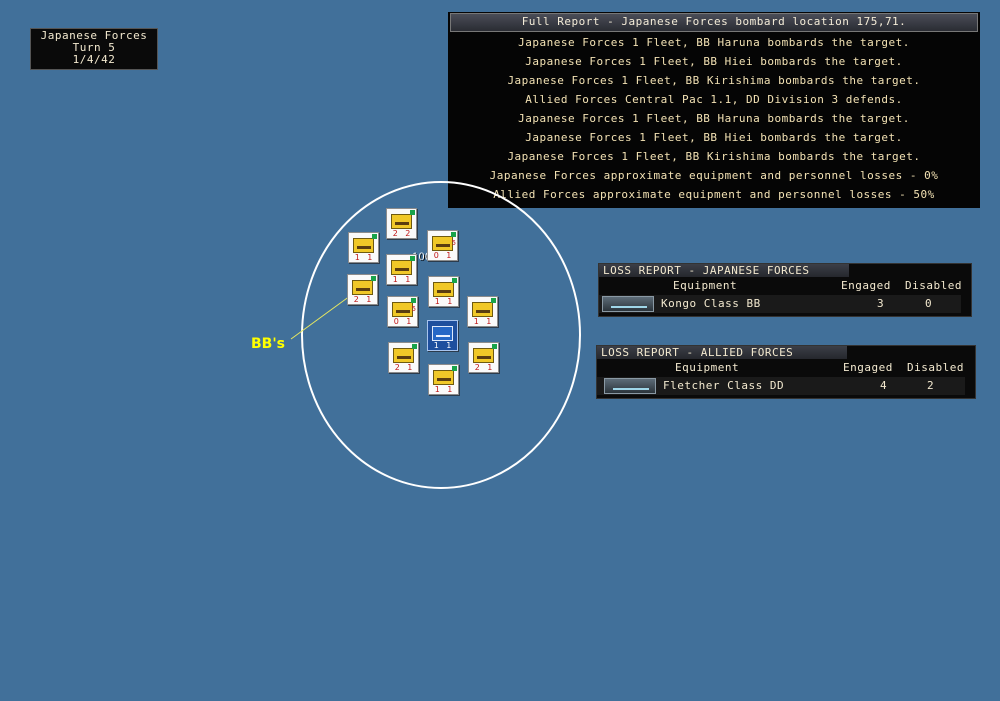  Describe the element at coordinates (320, 317) in the screenshot. I see `pointer-line` at that location.